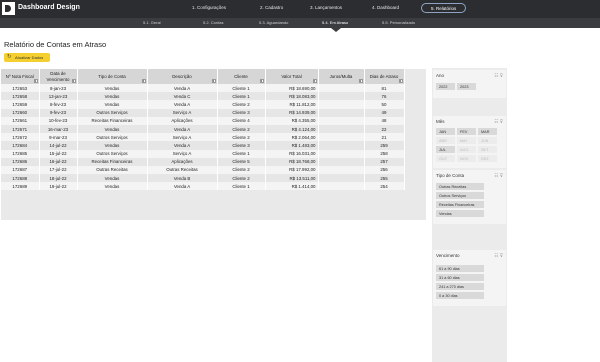  Describe the element at coordinates (384, 145) in the screenshot. I see `table-cell: 259` at that location.